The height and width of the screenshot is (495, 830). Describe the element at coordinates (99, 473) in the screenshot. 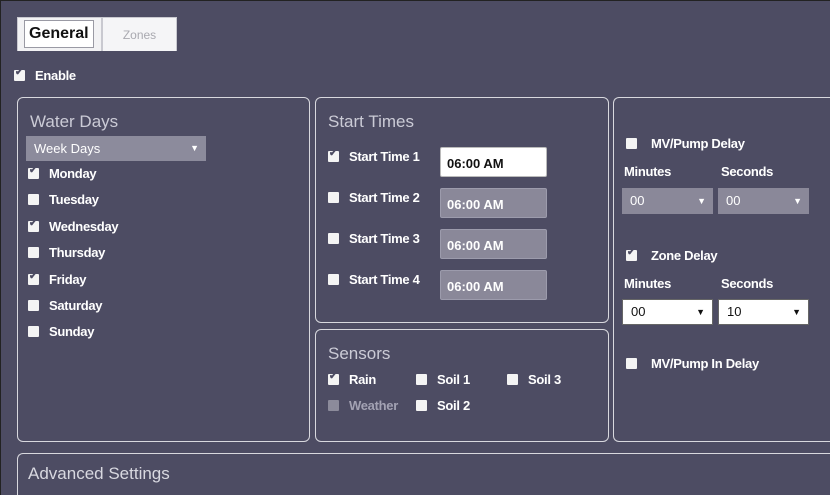

I see `advanced-settings-title: Advanced Settings` at that location.